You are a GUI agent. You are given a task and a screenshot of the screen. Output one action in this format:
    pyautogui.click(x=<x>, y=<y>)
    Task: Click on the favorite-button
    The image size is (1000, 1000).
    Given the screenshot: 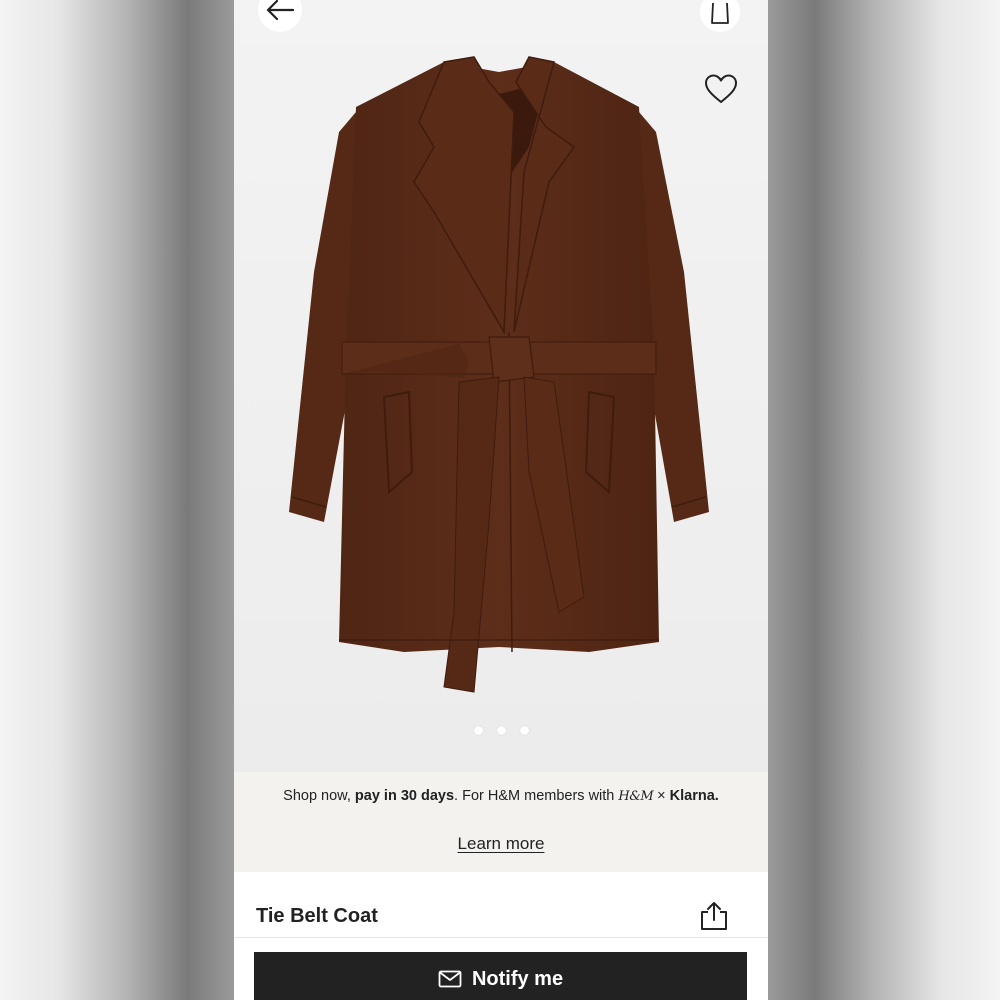 What is the action you would take?
    pyautogui.click(x=721, y=89)
    